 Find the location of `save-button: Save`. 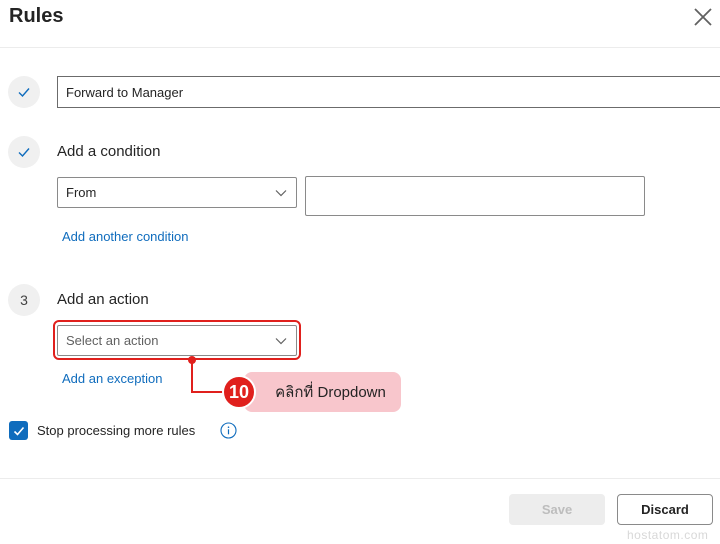

save-button: Save is located at coordinates (557, 509).